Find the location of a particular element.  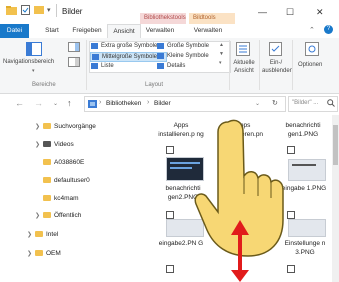

nav-item-videos: ❯ Videos is located at coordinates (54, 145).